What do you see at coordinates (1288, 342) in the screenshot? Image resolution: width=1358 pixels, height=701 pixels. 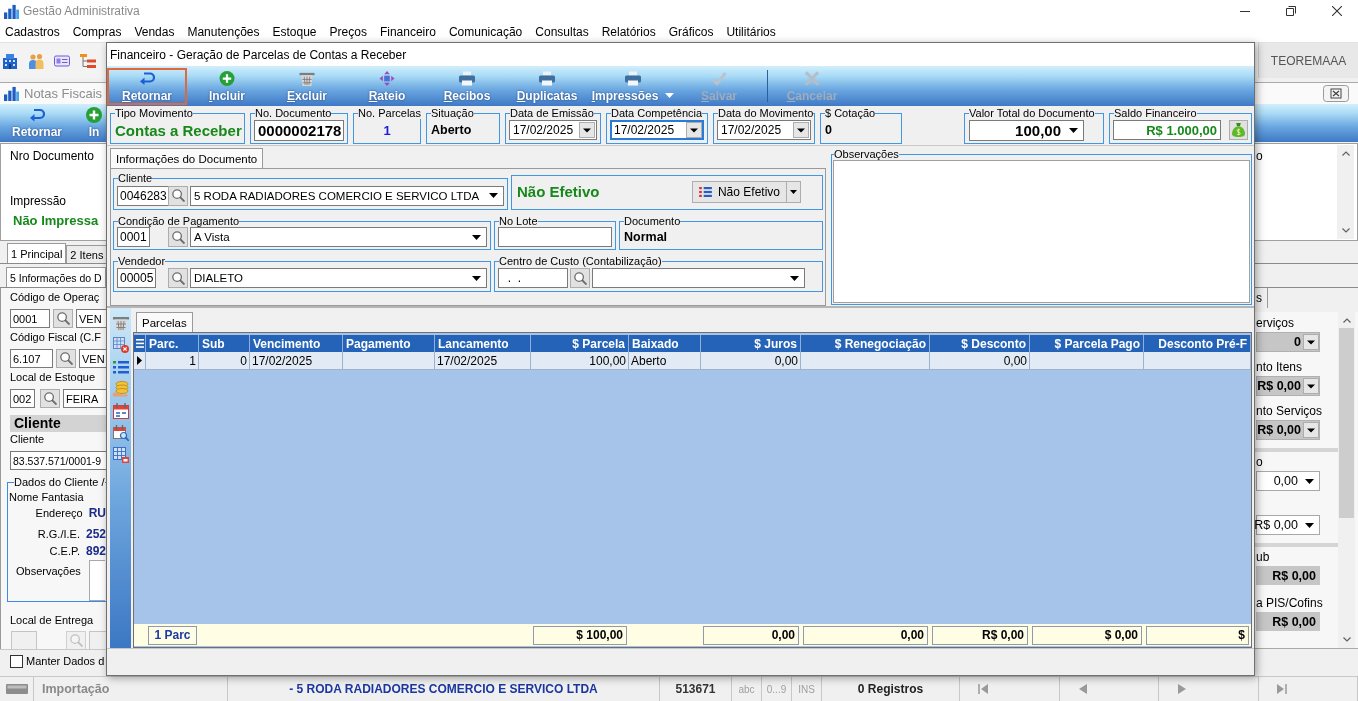 I see `dropdown: 0` at bounding box center [1288, 342].